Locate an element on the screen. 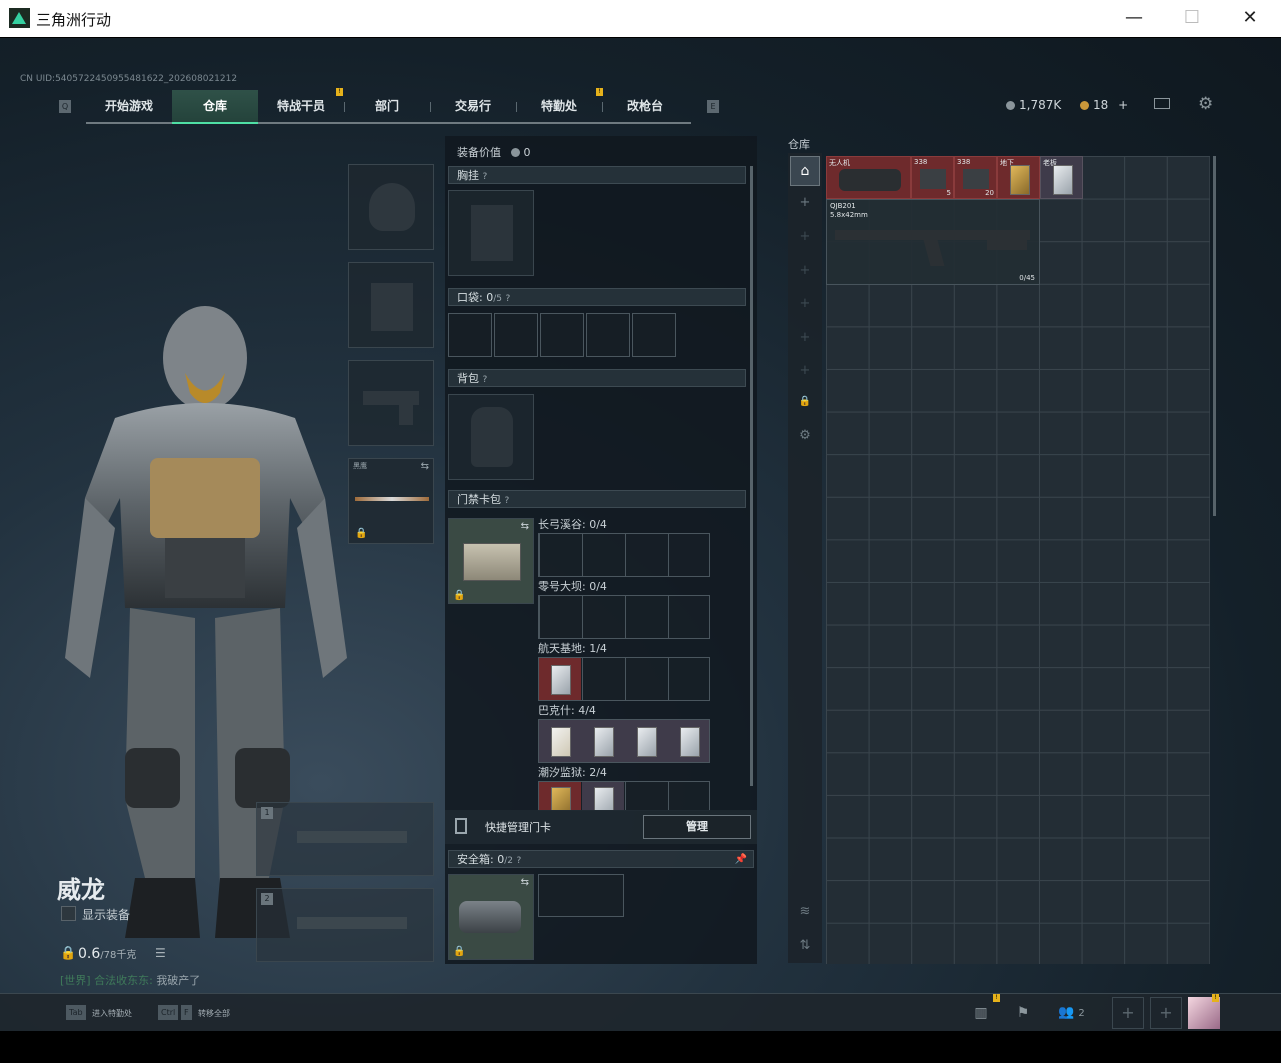  loadout-scrollbar is located at coordinates (751, 476).